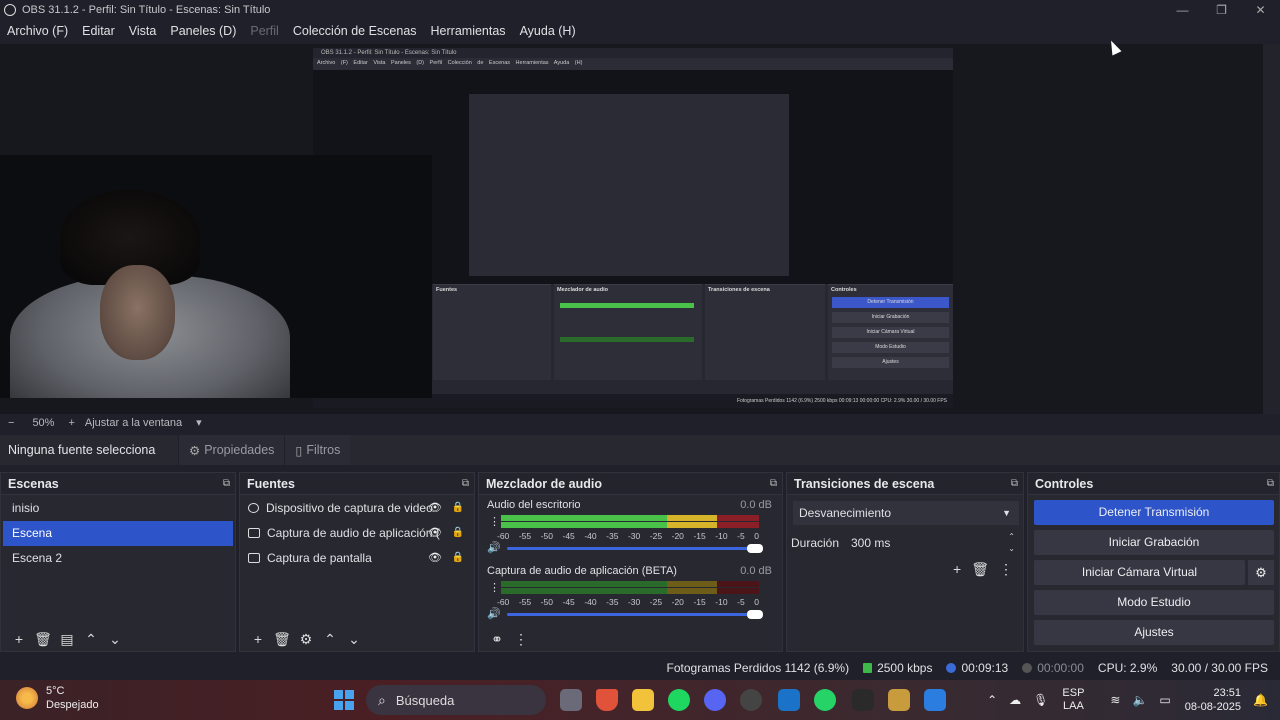 The width and height of the screenshot is (1280, 720). What do you see at coordinates (957, 569) in the screenshot?
I see `add-icon: +` at bounding box center [957, 569].